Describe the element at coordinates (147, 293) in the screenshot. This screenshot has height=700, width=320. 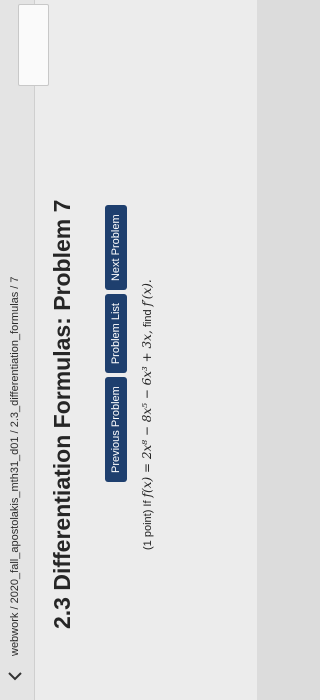
I see `derivative-target: f′(x).` at that location.